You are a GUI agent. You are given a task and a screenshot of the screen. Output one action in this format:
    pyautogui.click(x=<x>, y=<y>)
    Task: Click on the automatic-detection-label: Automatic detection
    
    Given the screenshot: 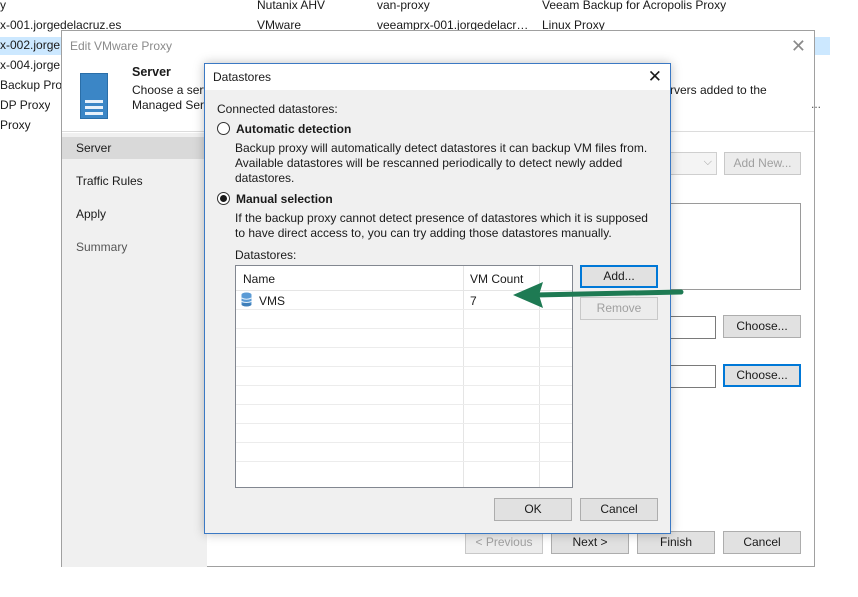 What is the action you would take?
    pyautogui.click(x=293, y=129)
    